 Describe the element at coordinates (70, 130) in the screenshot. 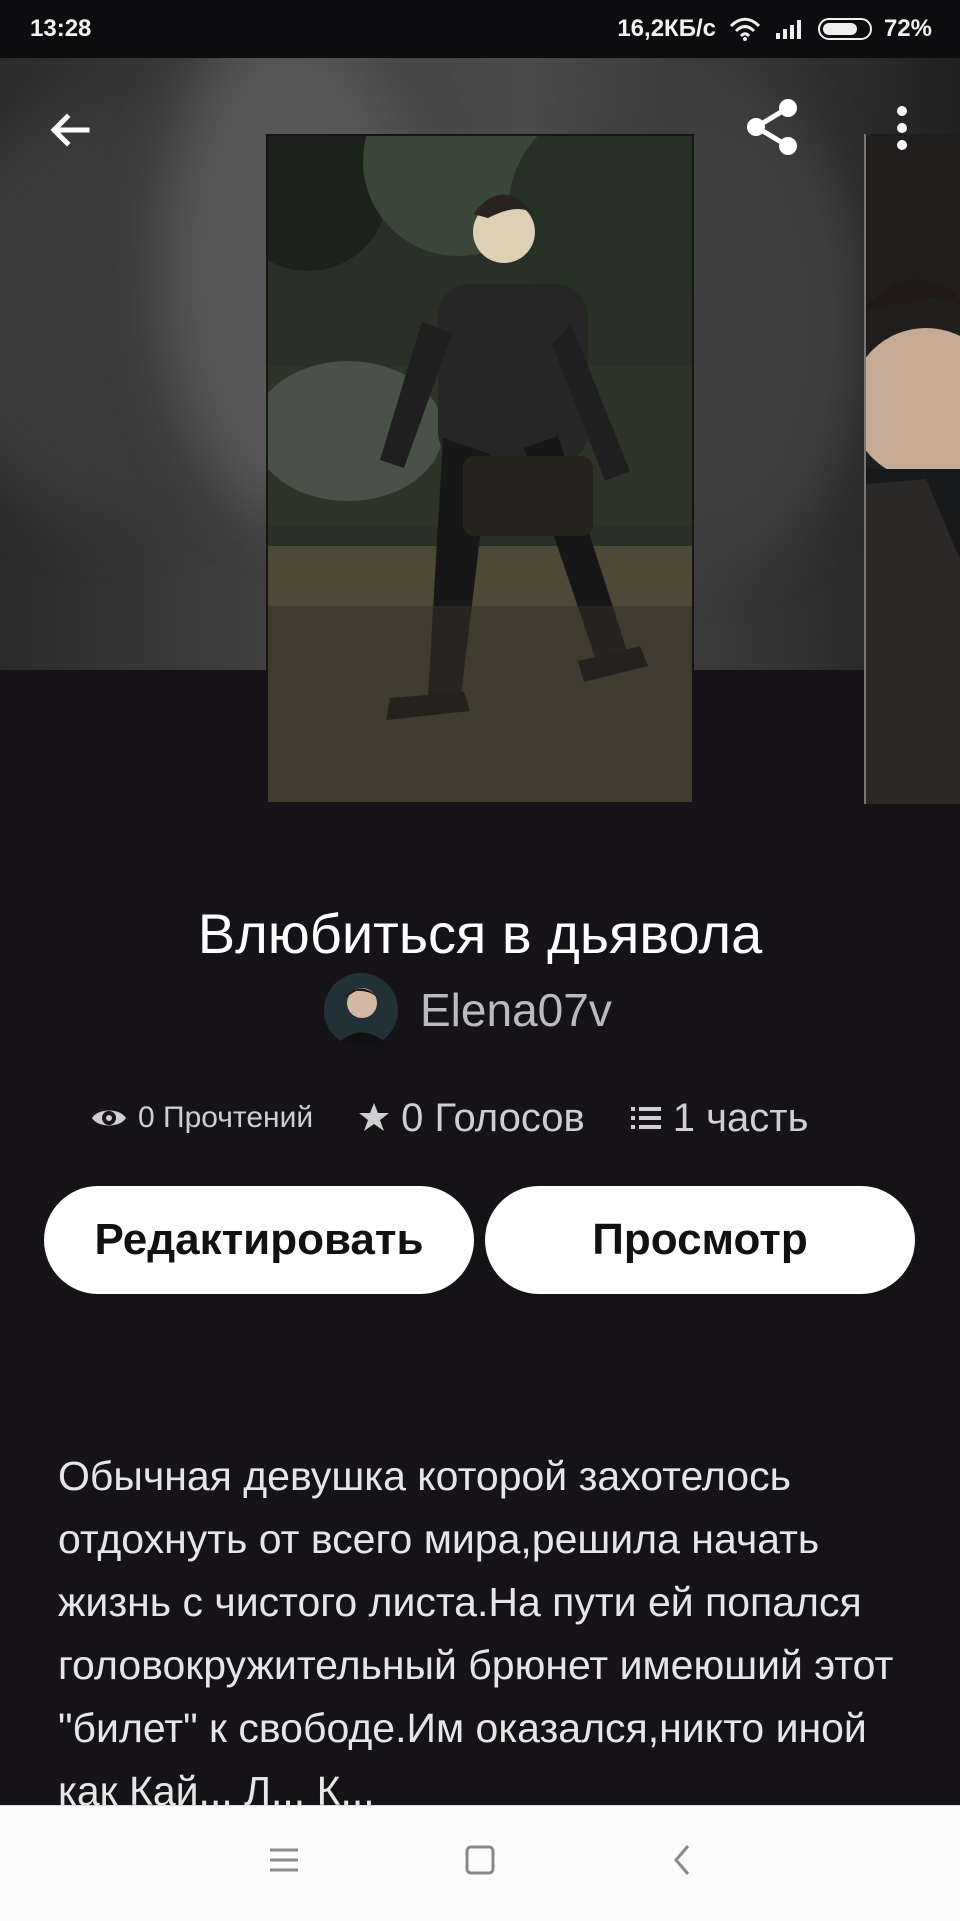

I see `back-arrow-icon` at that location.